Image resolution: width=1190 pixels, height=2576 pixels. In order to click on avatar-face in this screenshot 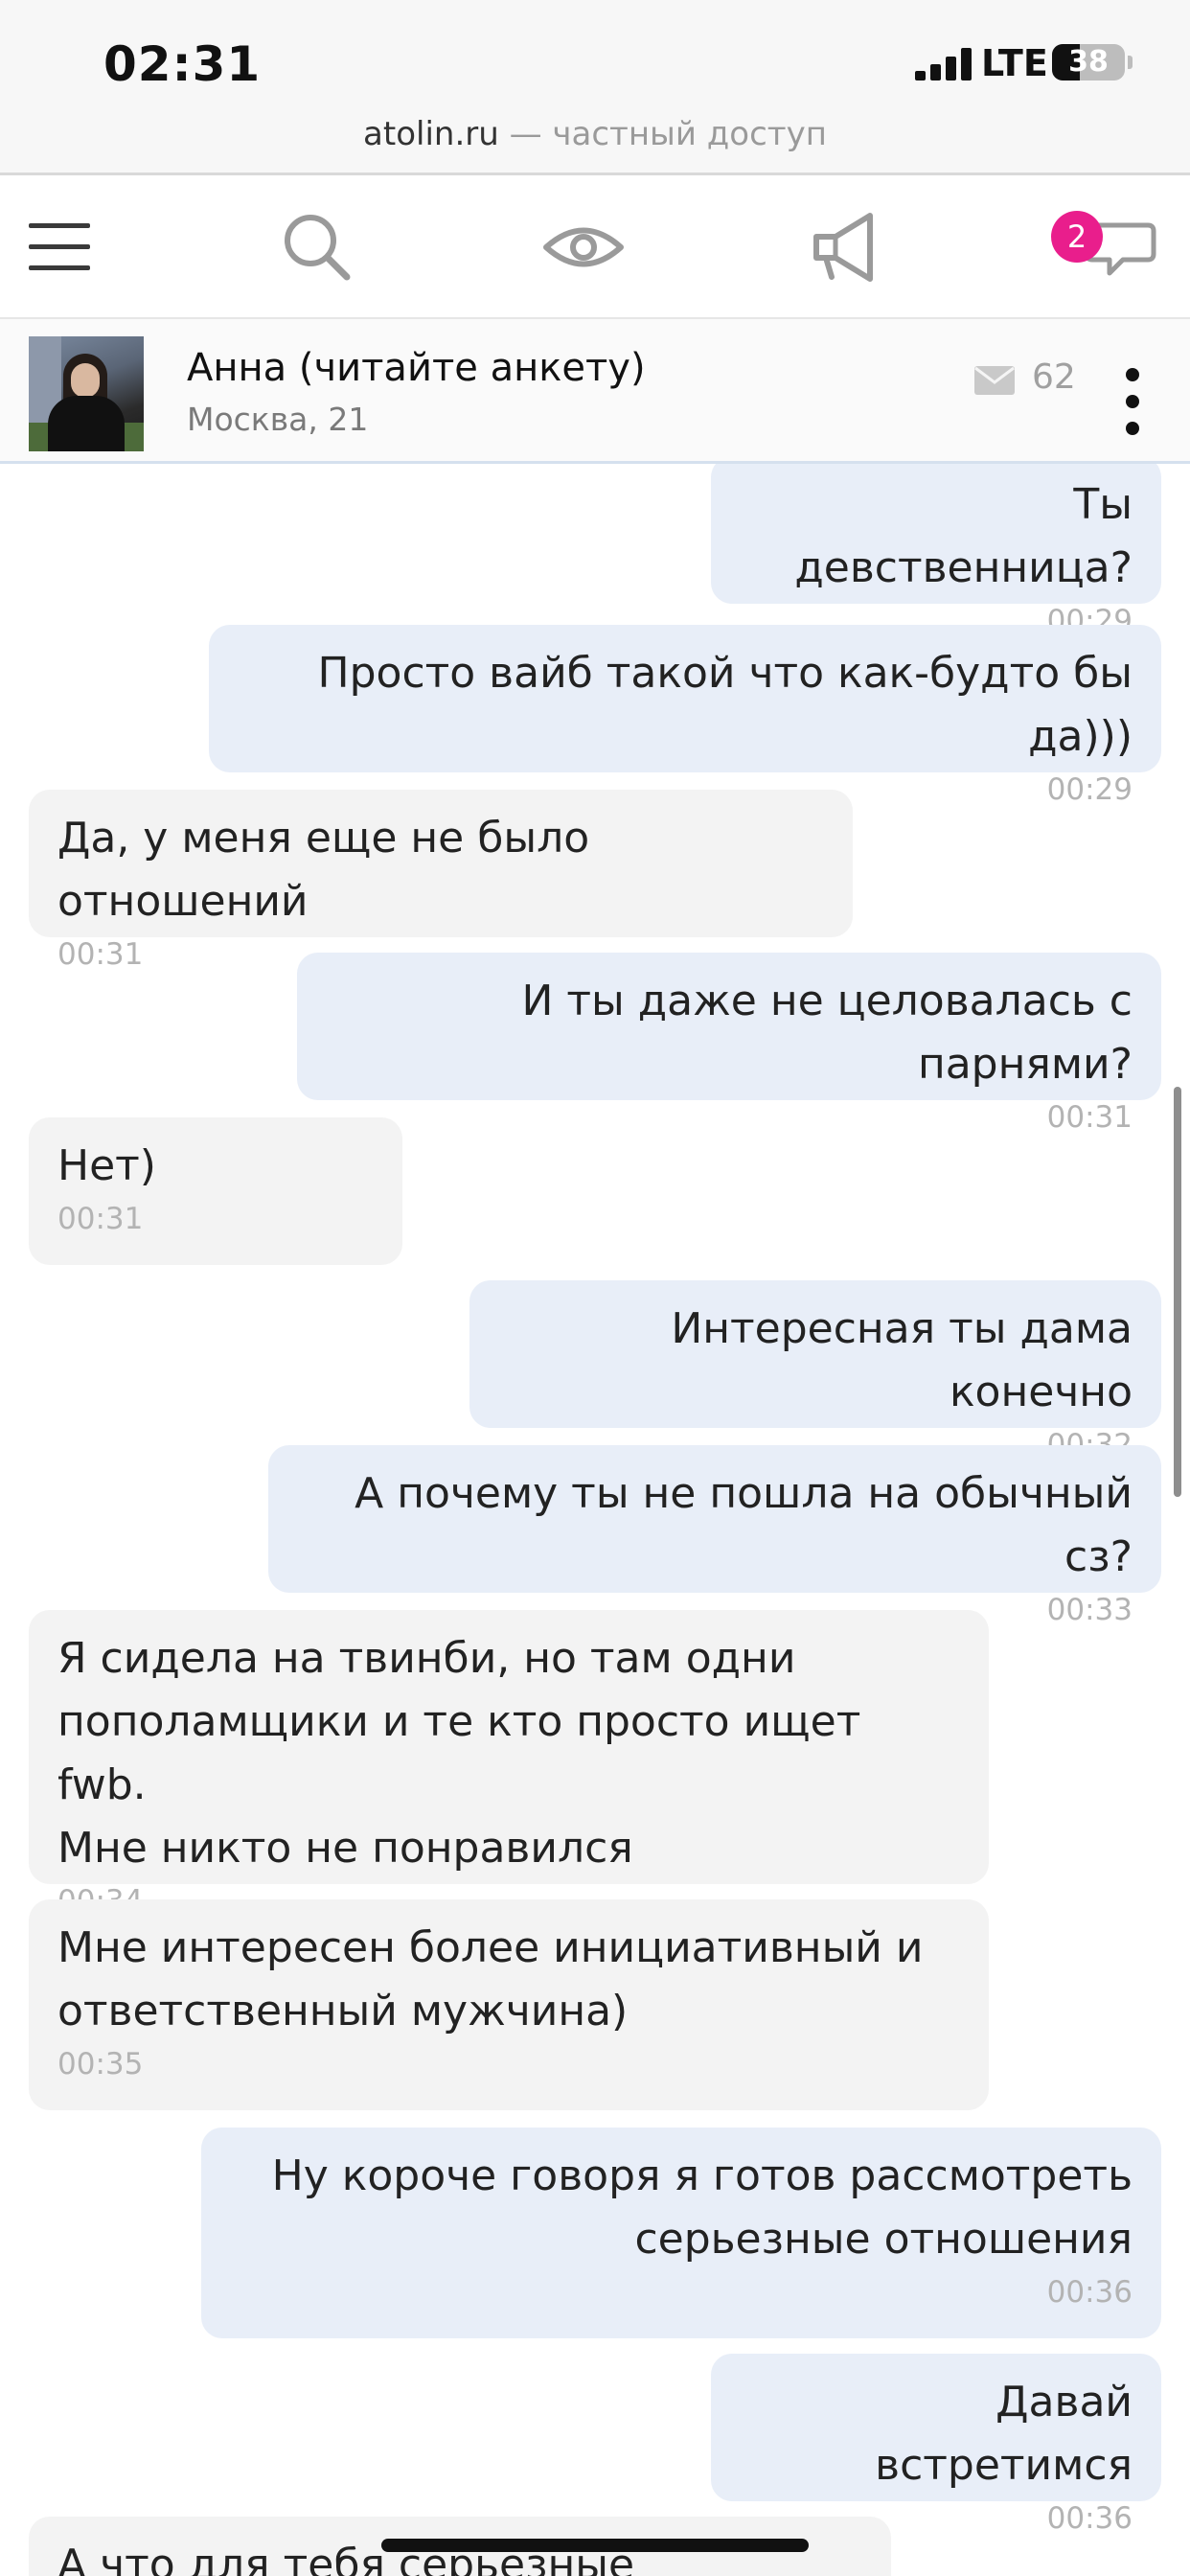, I will do `click(86, 380)`.